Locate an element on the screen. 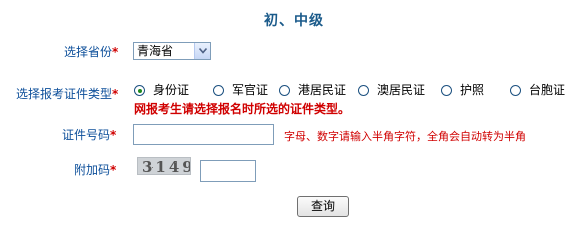 The height and width of the screenshot is (240, 588). province-label: 选择省份* is located at coordinates (91, 52).